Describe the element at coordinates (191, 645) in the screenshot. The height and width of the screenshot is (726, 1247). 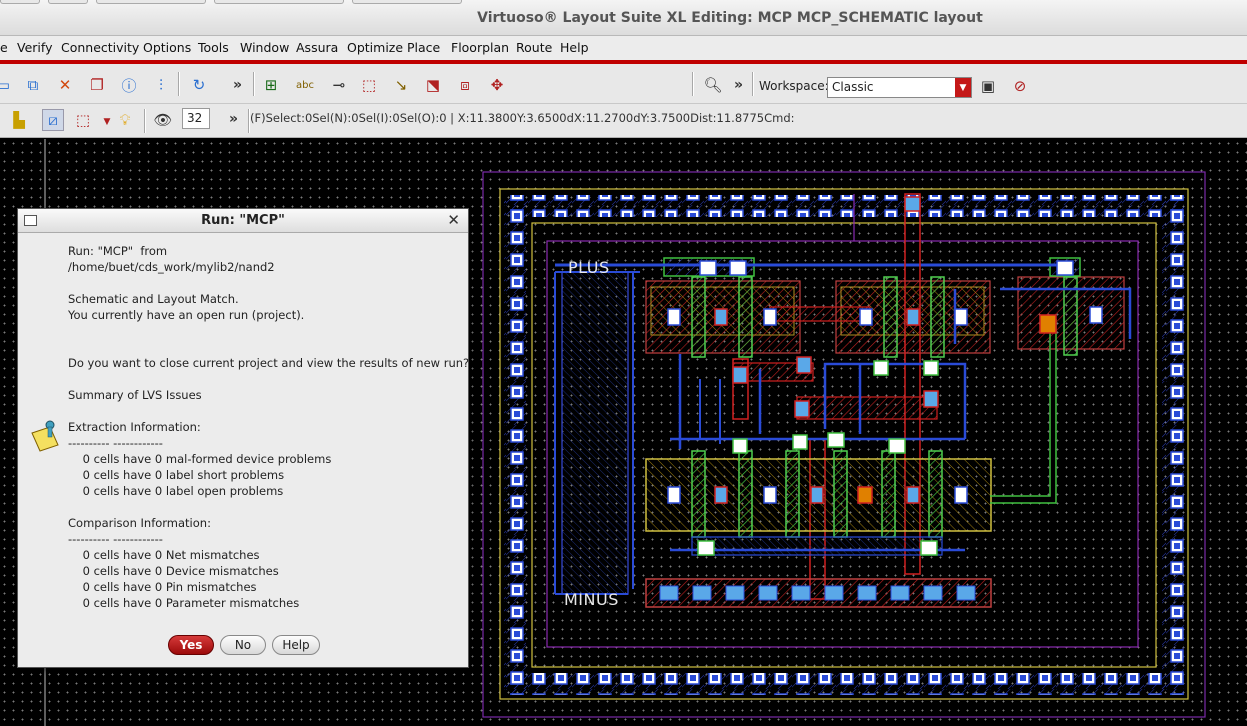
I see `yes-button: Yes` at that location.